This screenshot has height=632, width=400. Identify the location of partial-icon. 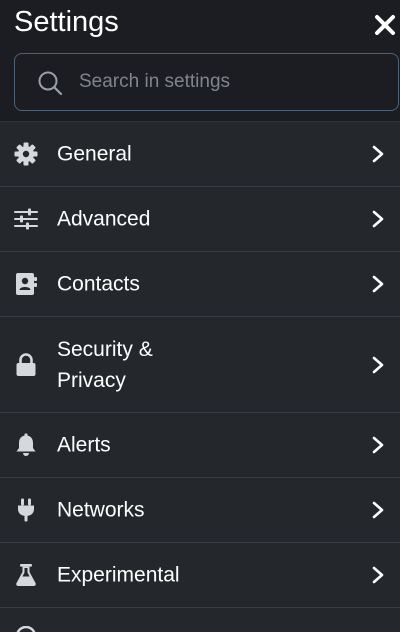
(26, 629).